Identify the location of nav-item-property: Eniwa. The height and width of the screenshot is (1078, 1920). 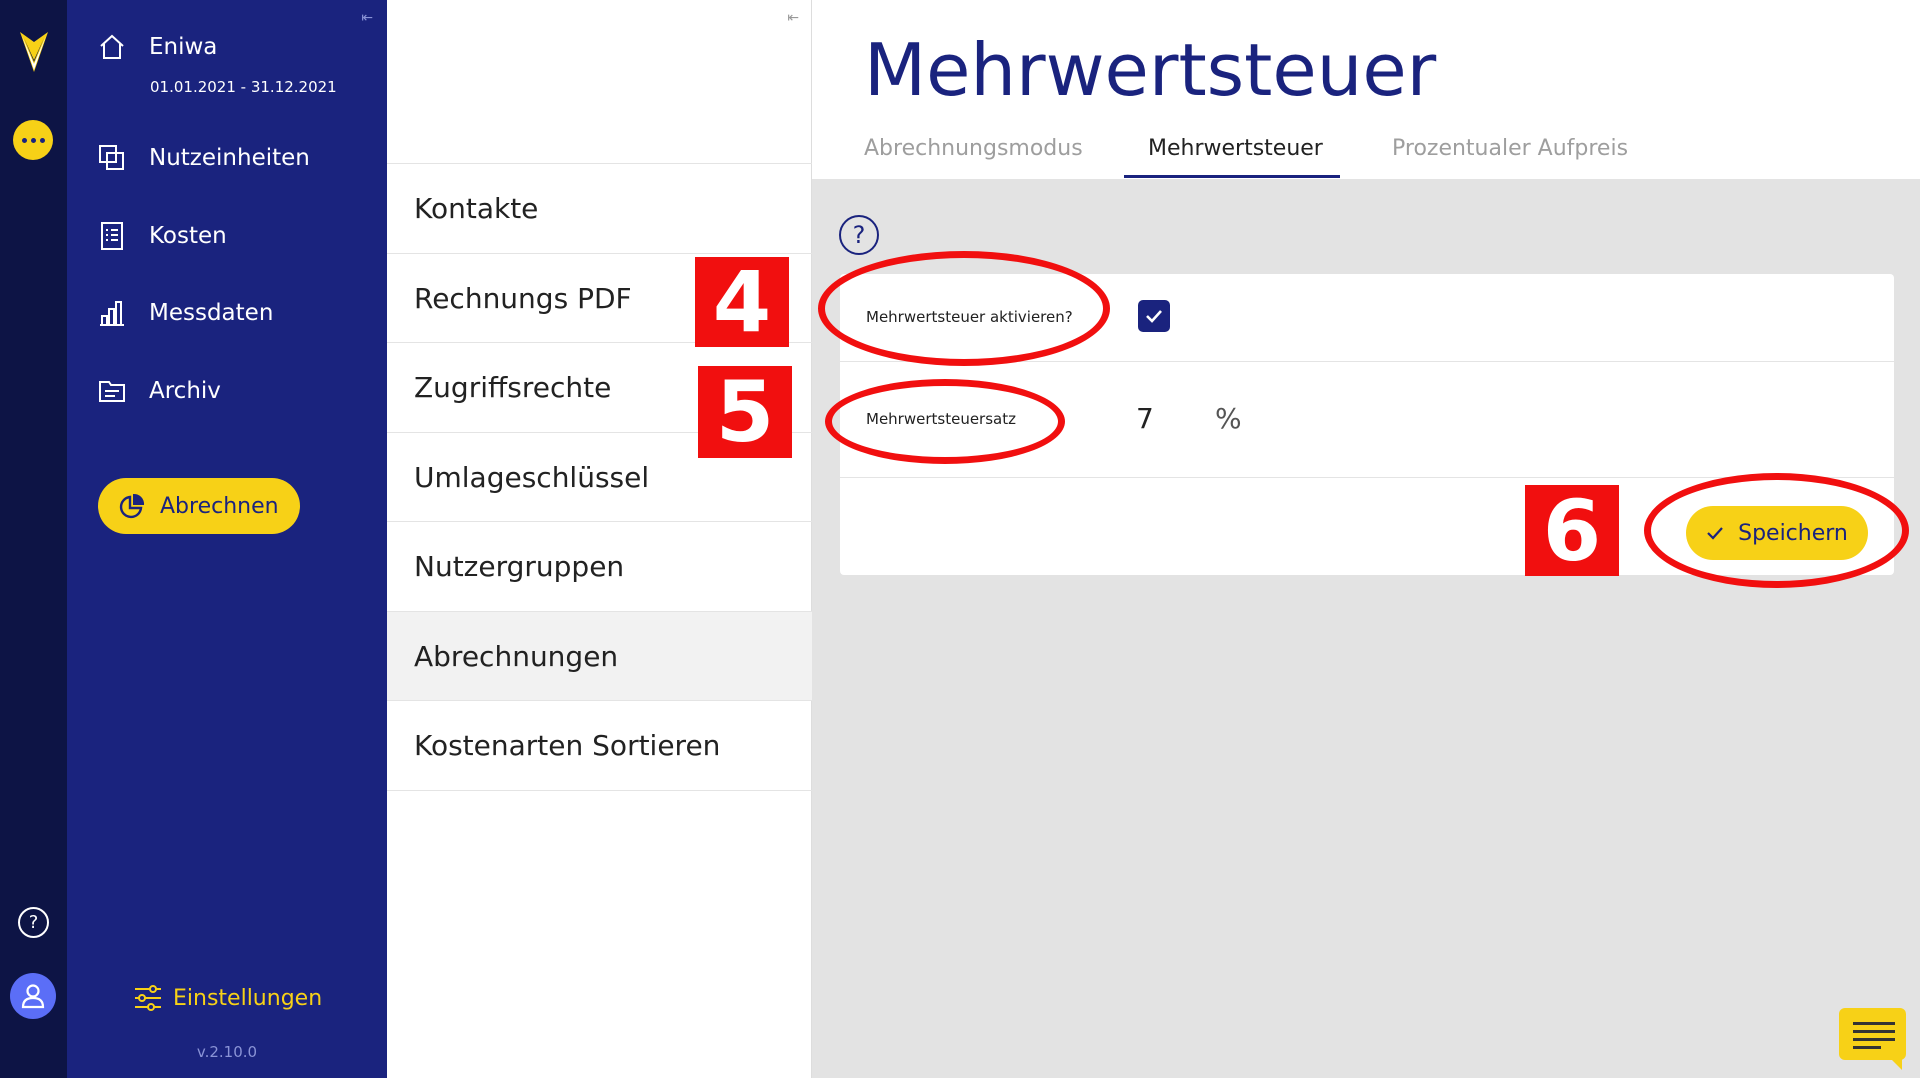
(157, 47).